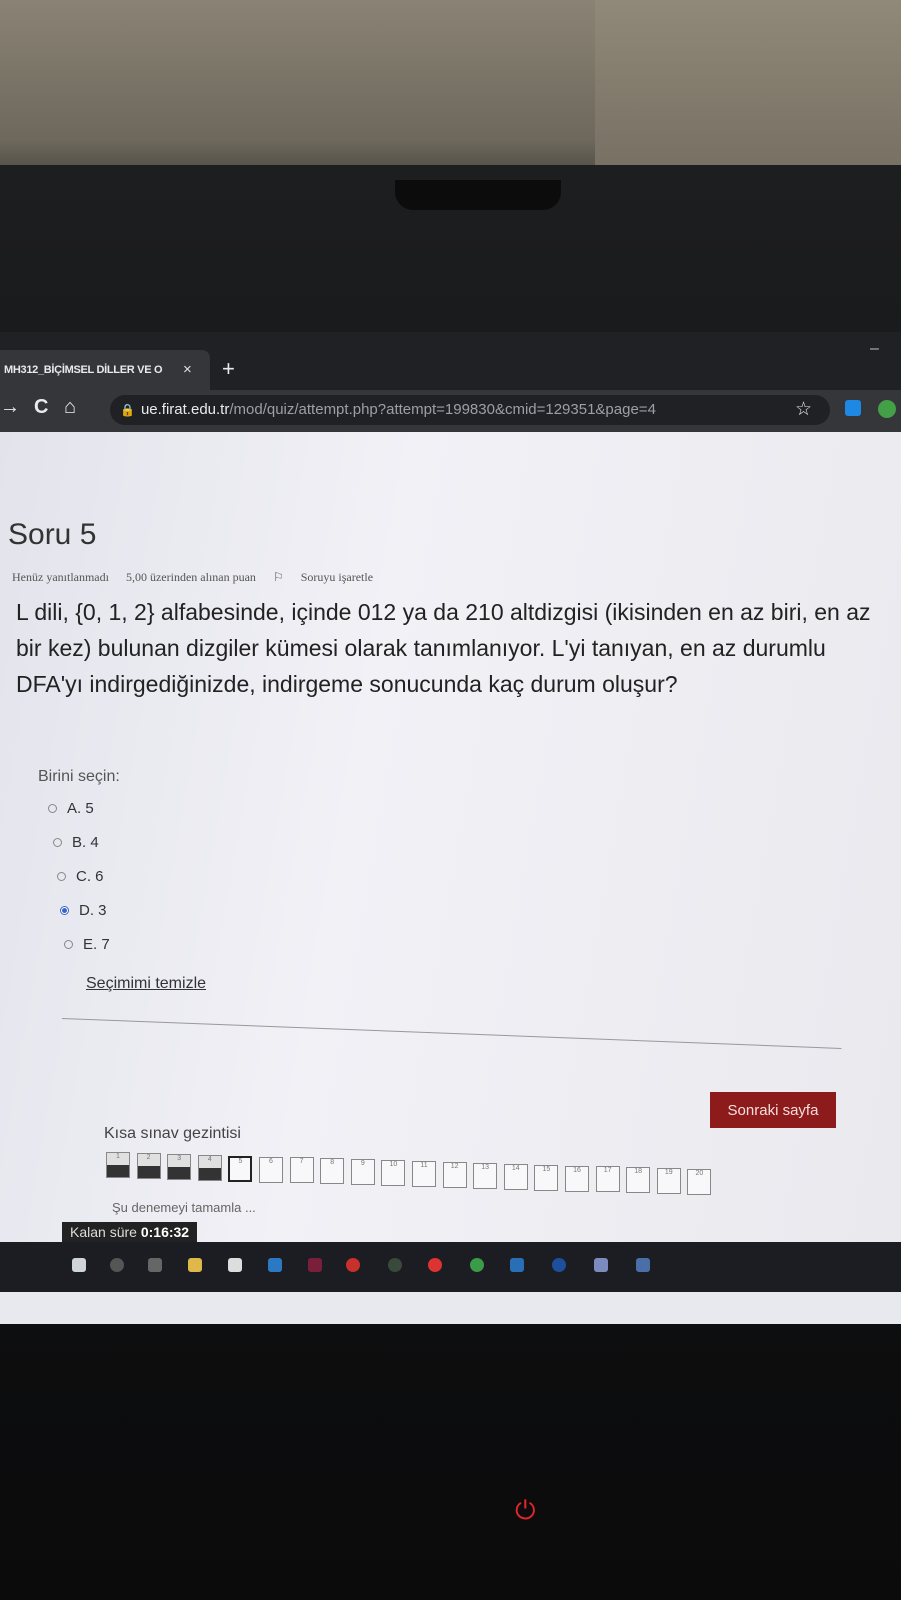 The width and height of the screenshot is (901, 1600). I want to click on quiz-nav-cell: 14, so click(515, 1176).